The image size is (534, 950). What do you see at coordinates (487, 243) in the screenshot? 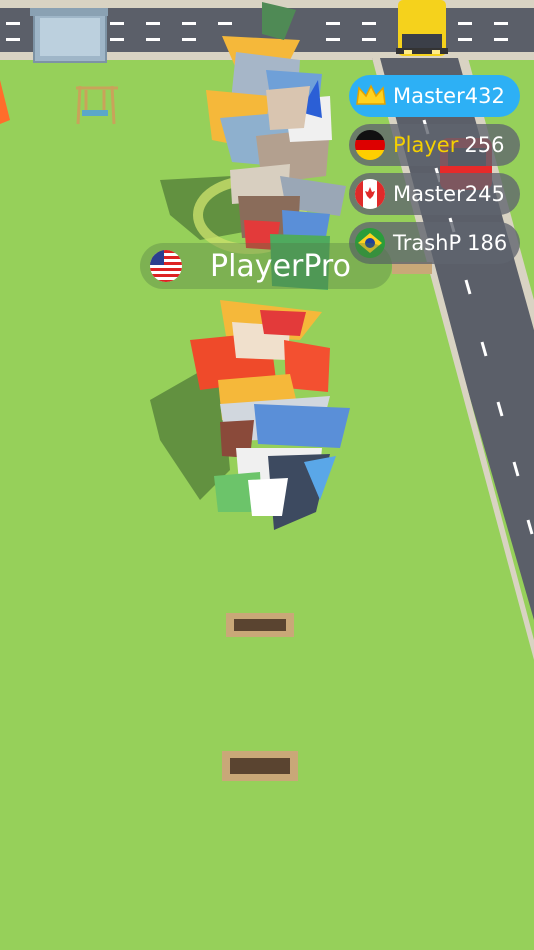
I see `leaderboard-score: 186` at bounding box center [487, 243].